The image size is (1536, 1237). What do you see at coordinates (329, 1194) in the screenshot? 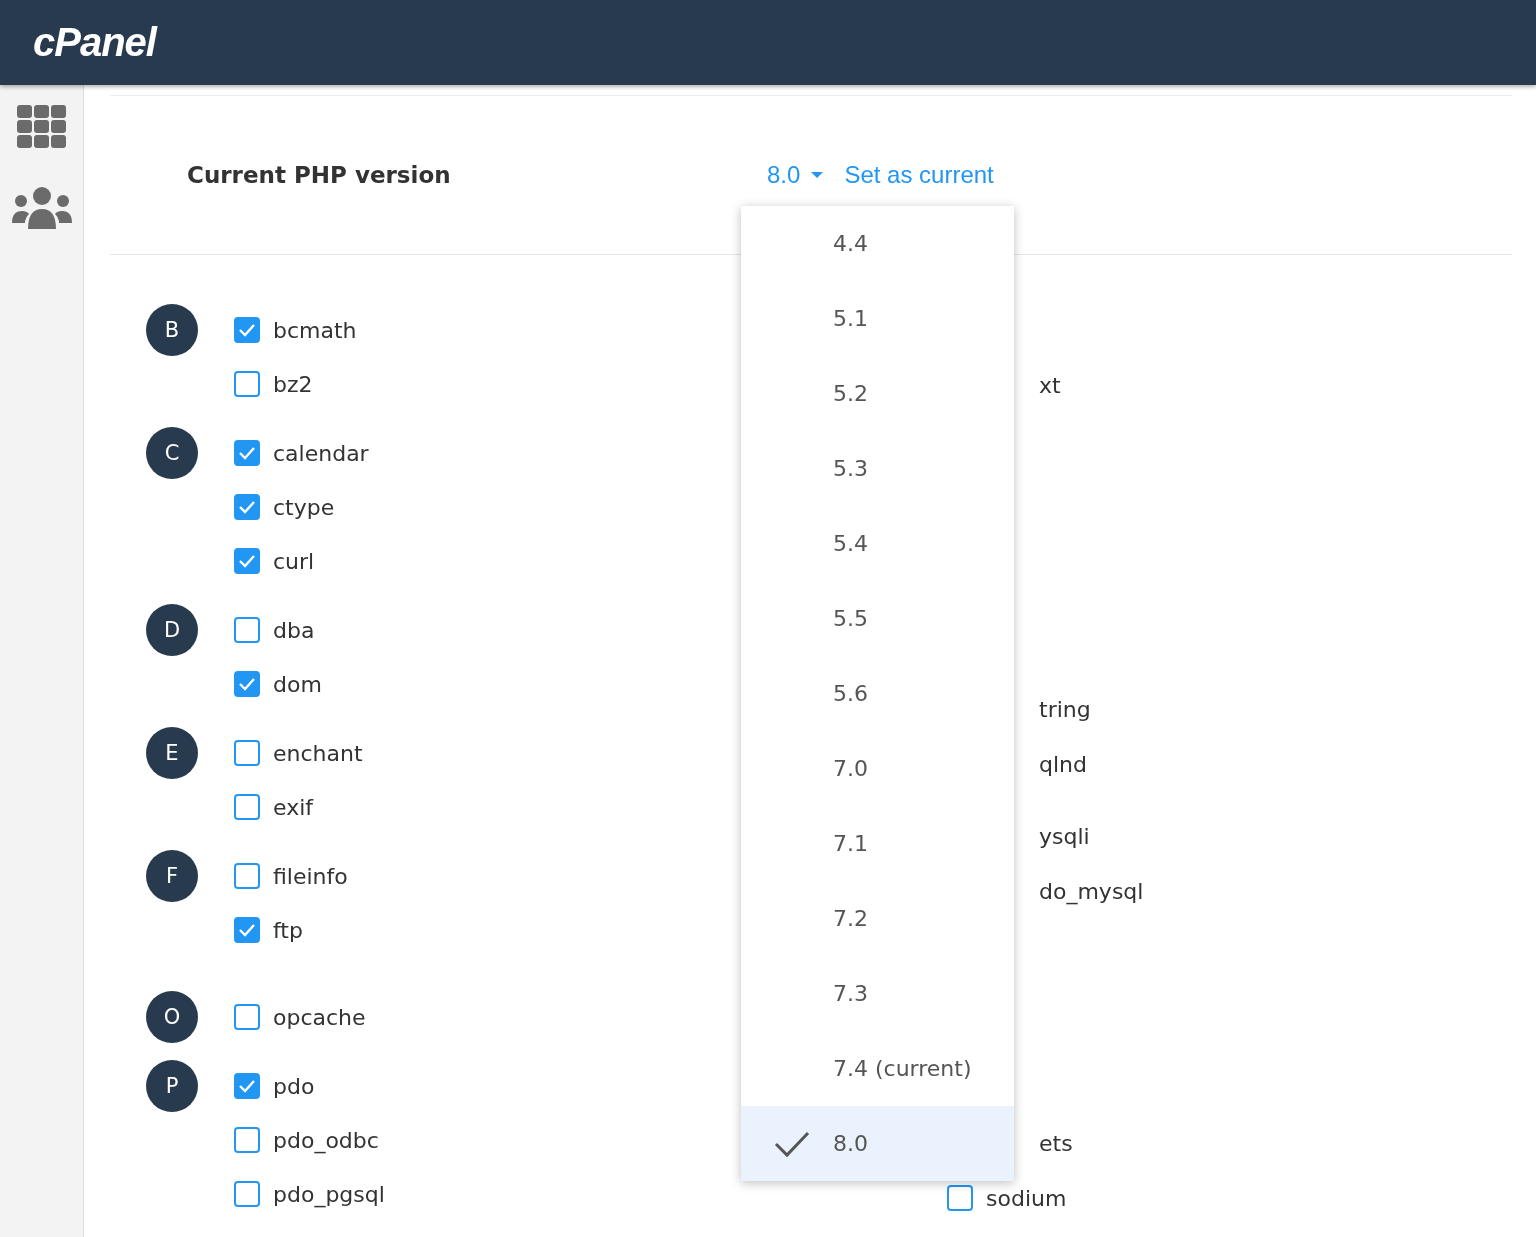
I see `extension-name: pdo_pgsql` at bounding box center [329, 1194].